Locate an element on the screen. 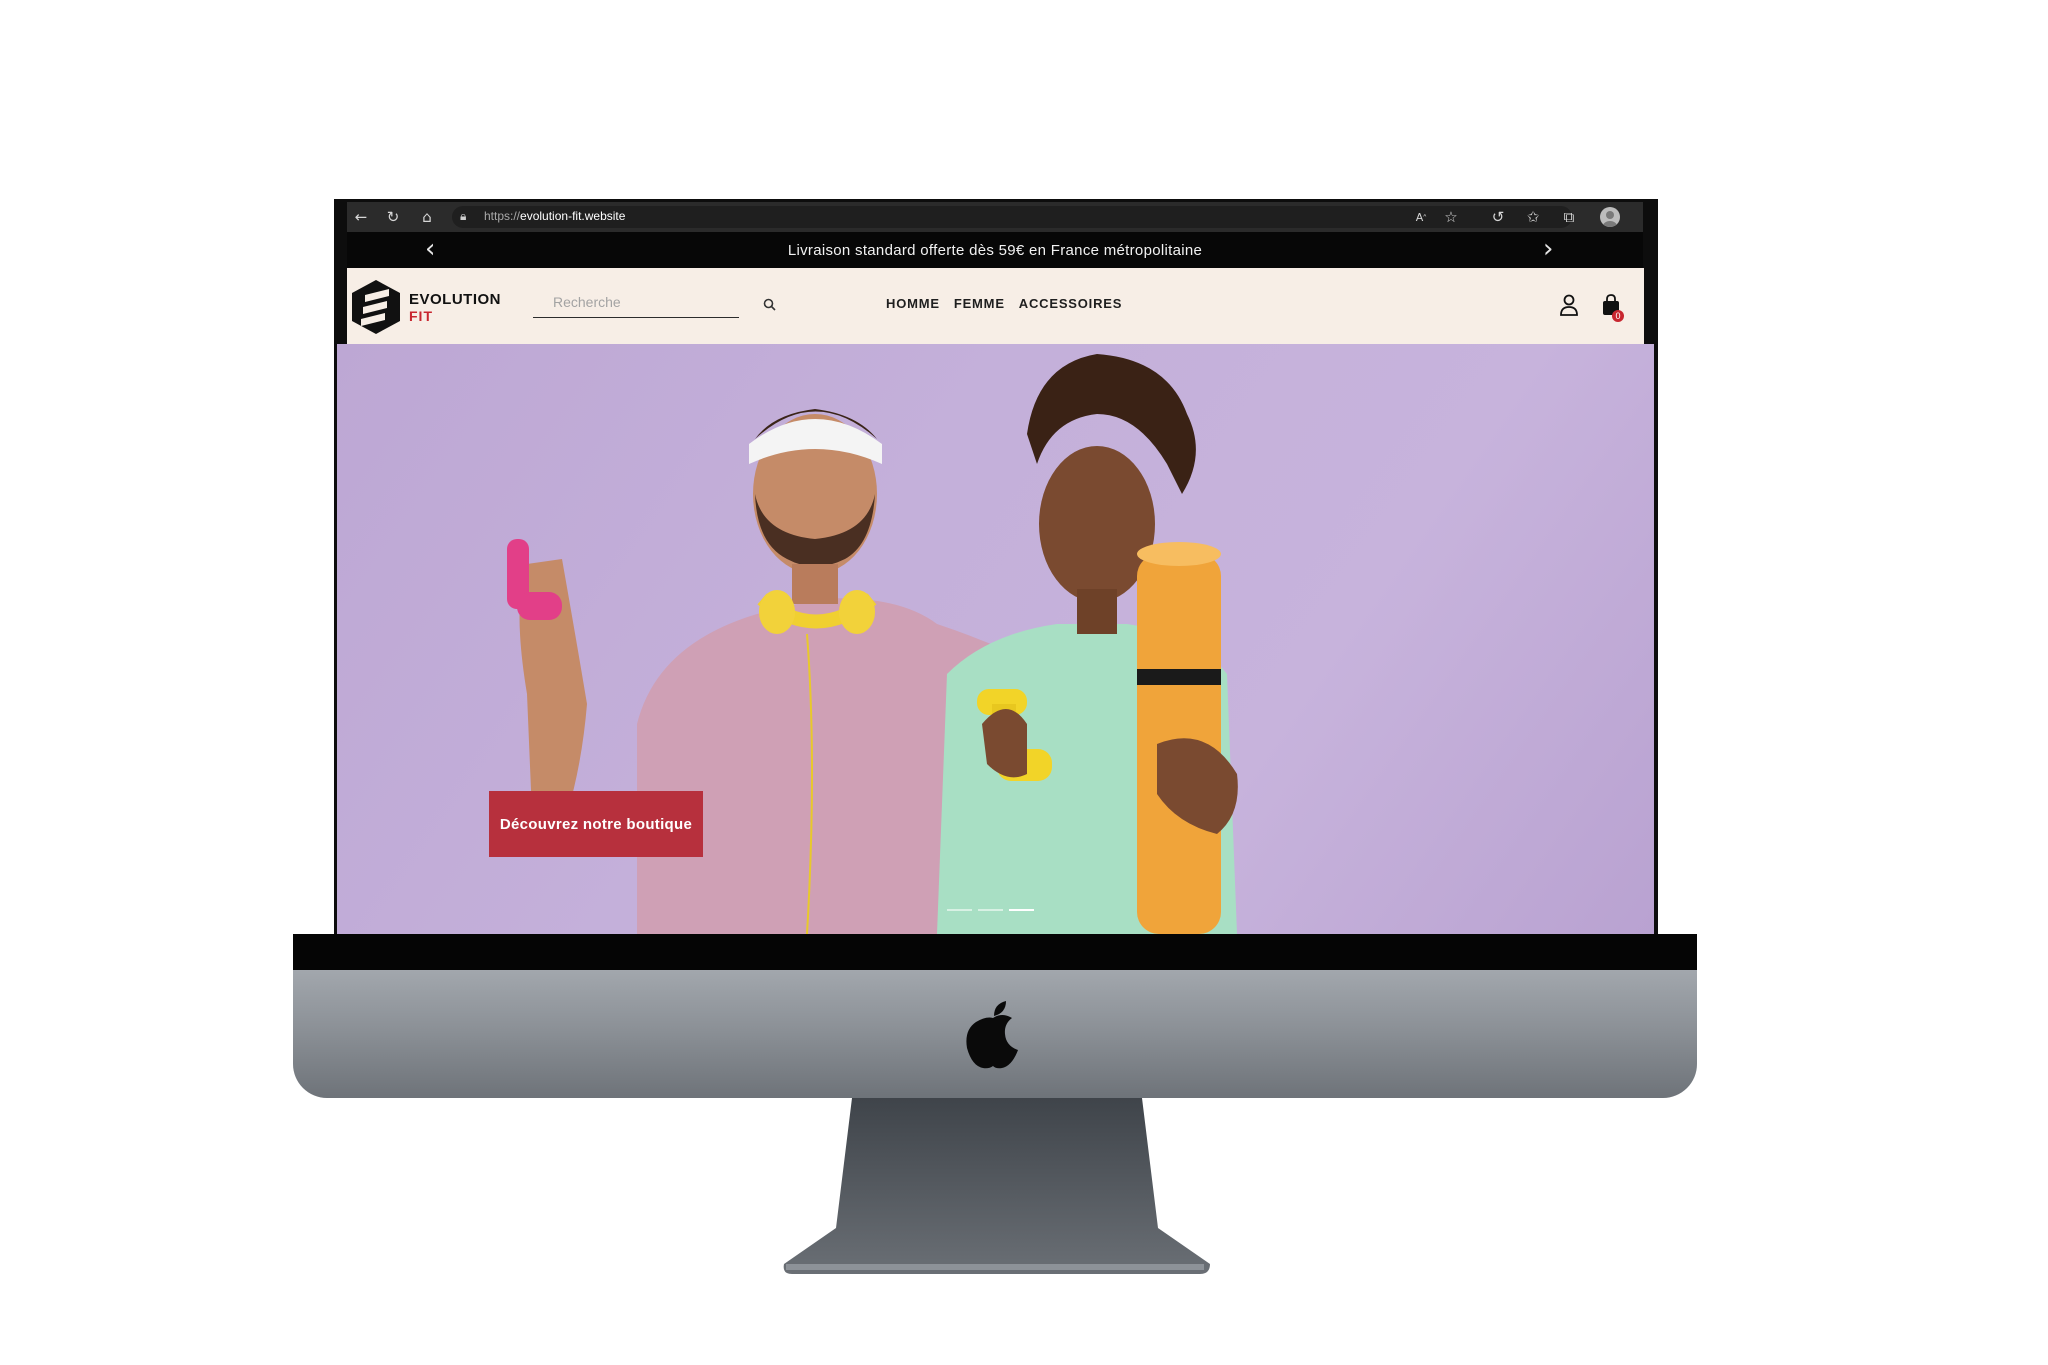 The width and height of the screenshot is (2048, 1365). shop-cta-button: Découvrez notre boutique is located at coordinates (596, 824).